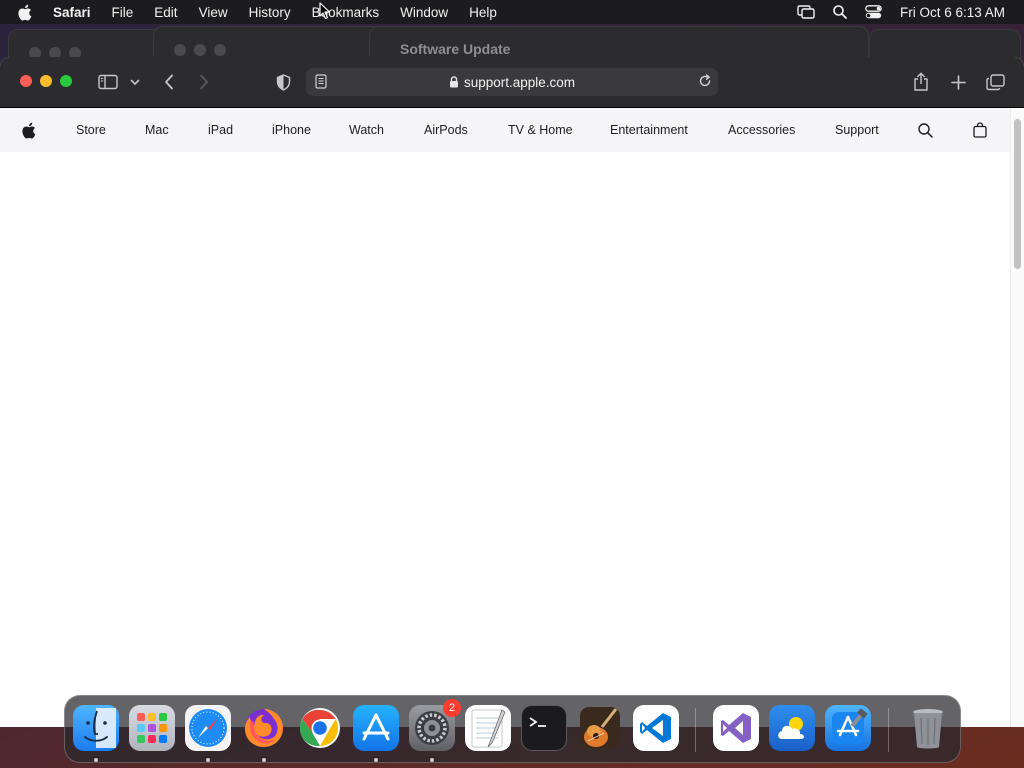 The height and width of the screenshot is (768, 1024). What do you see at coordinates (135, 82) in the screenshot?
I see `tab-groups-chevron-down-icon` at bounding box center [135, 82].